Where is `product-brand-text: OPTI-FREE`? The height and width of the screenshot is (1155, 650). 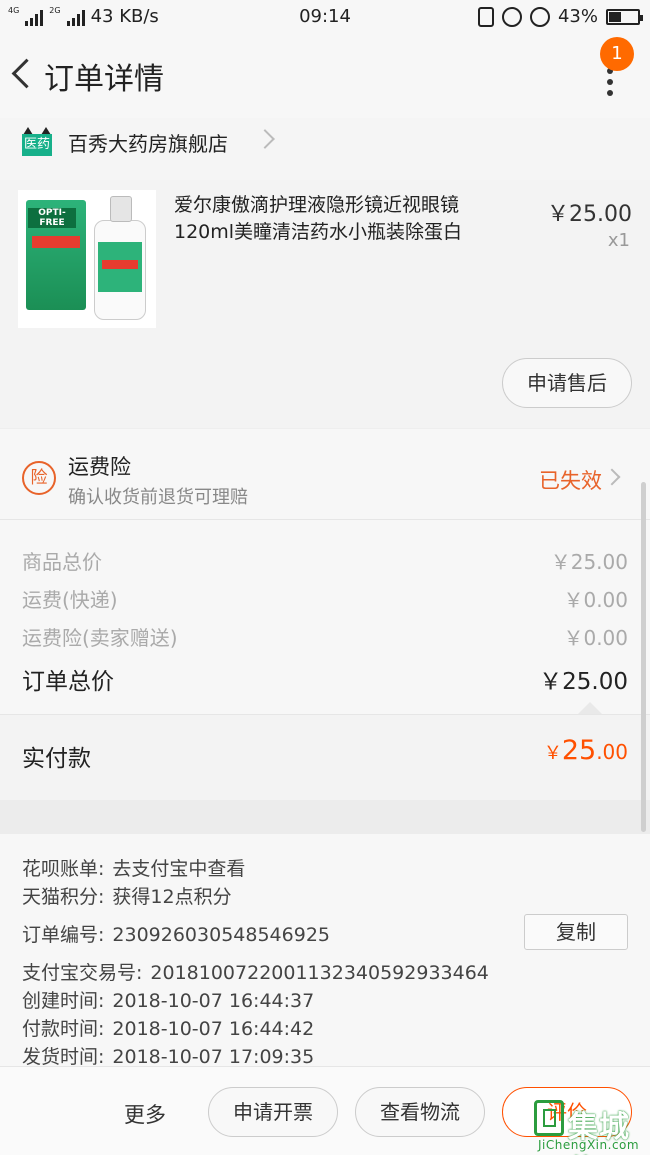
product-brand-text: OPTI-FREE is located at coordinates (52, 218).